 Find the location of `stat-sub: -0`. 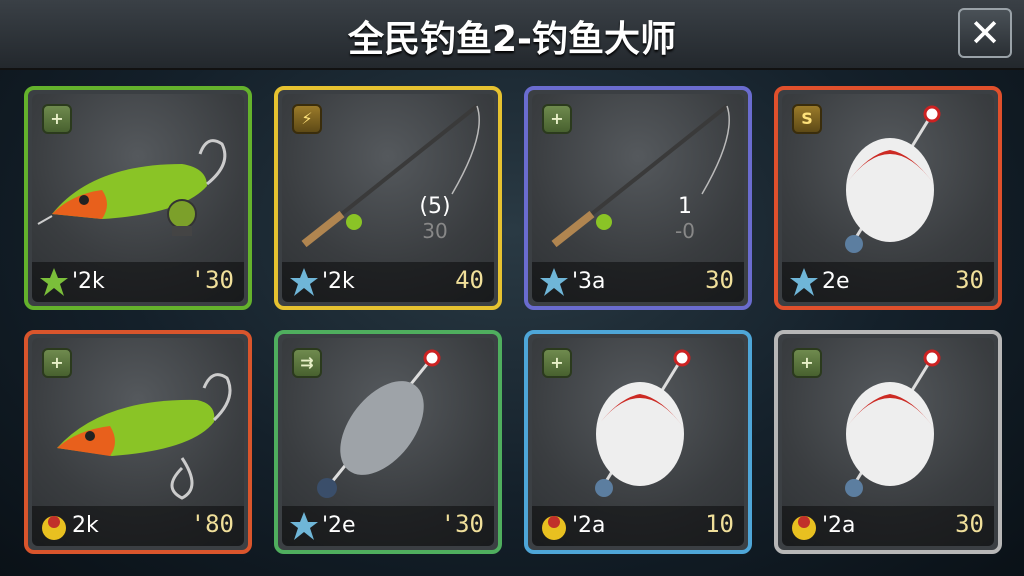

stat-sub: -0 is located at coordinates (685, 231).